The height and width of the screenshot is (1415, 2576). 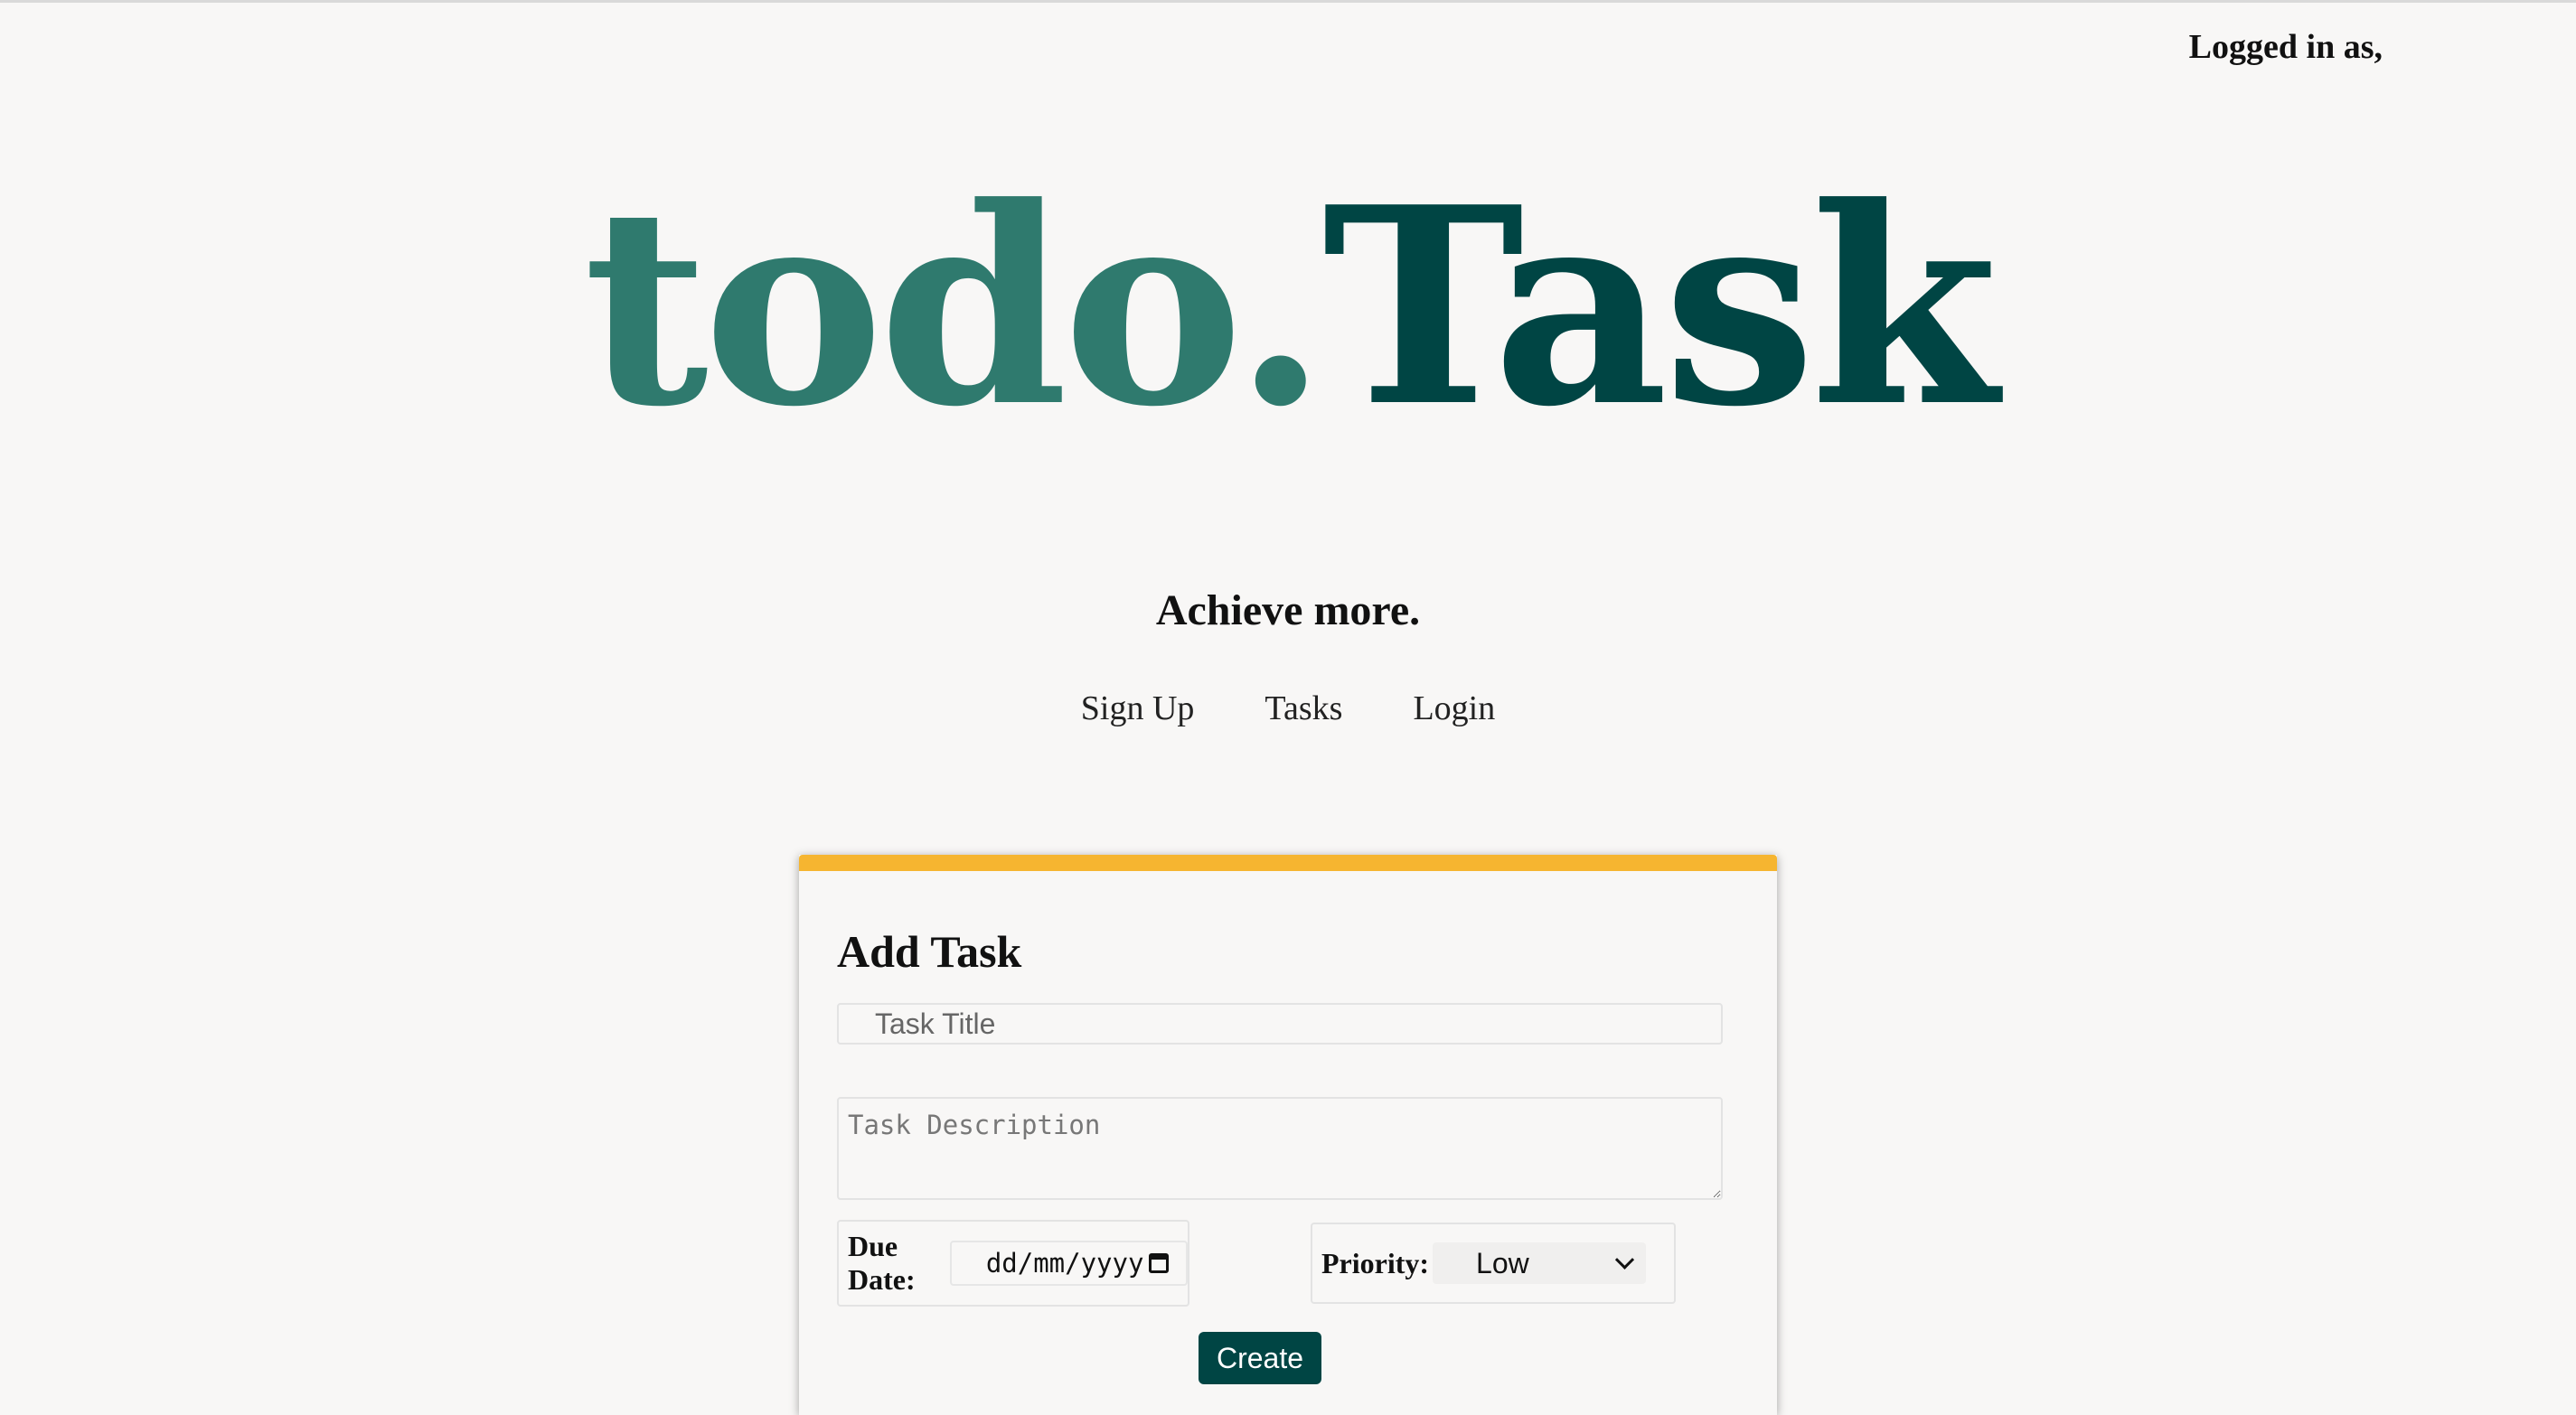 What do you see at coordinates (1138, 708) in the screenshot?
I see `nav-sign-up-link: Sign Up` at bounding box center [1138, 708].